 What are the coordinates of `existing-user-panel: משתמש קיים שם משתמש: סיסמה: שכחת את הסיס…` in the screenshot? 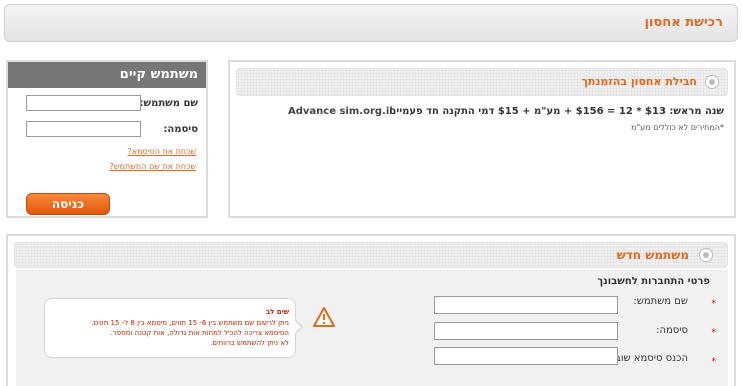 It's located at (107, 139).